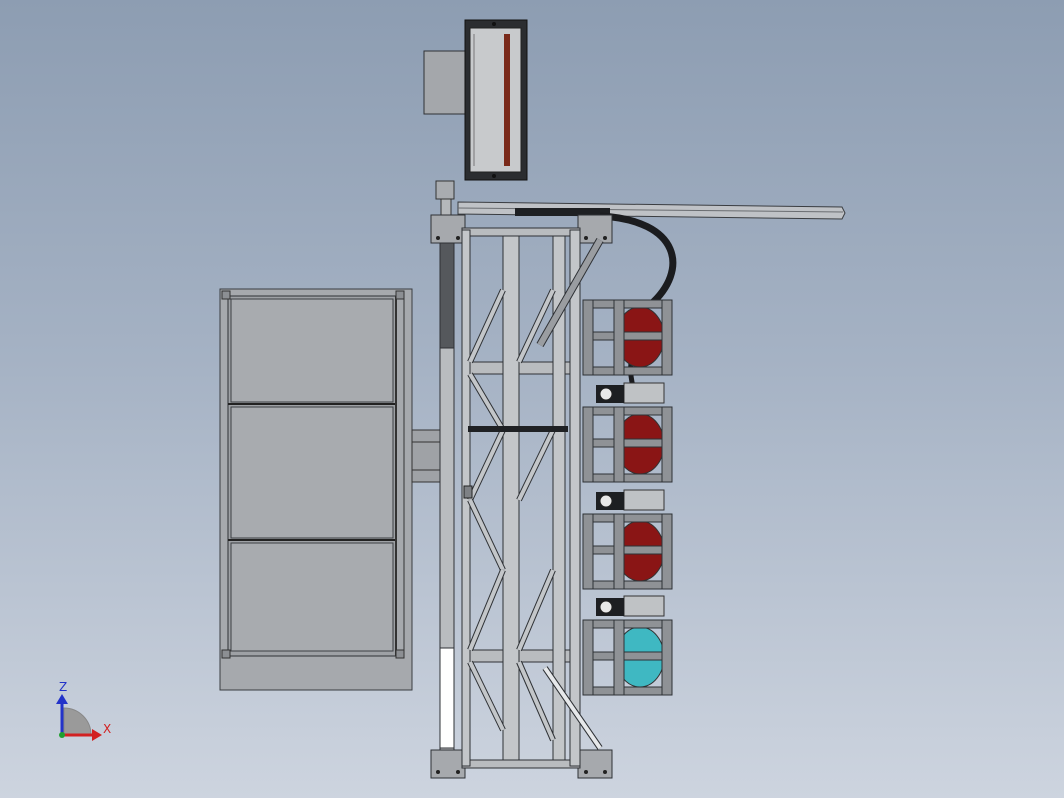 This screenshot has width=1064, height=798. Describe the element at coordinates (62, 735) in the screenshot. I see `y-axis-dot` at that location.